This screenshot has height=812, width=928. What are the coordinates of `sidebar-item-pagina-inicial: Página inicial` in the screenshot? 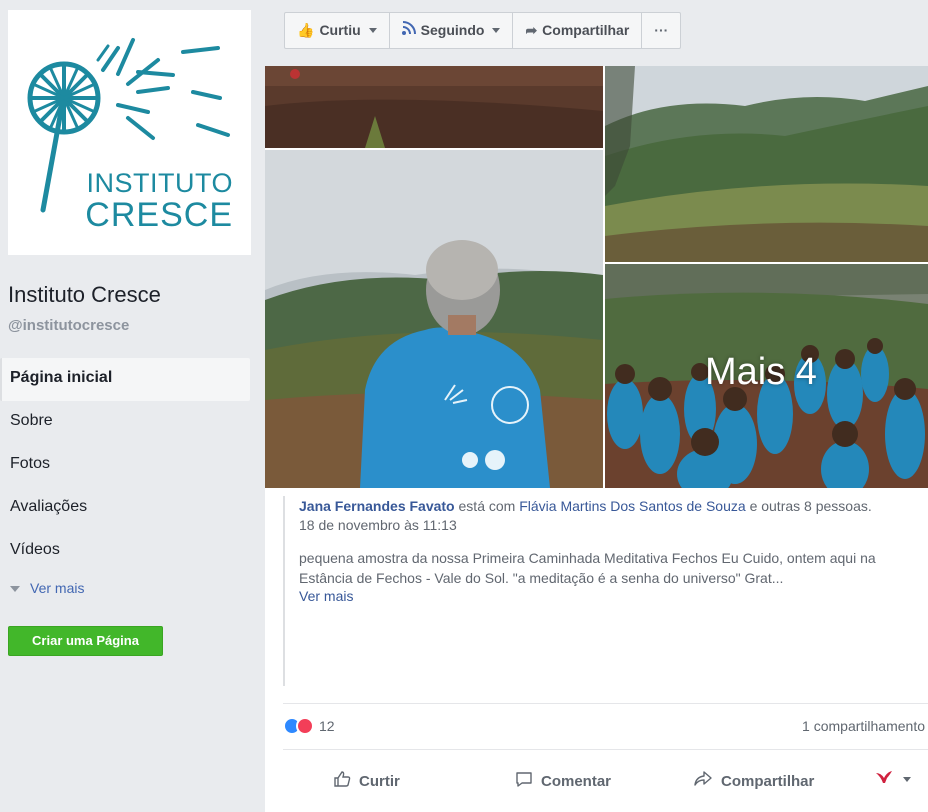 It's located at (125, 379).